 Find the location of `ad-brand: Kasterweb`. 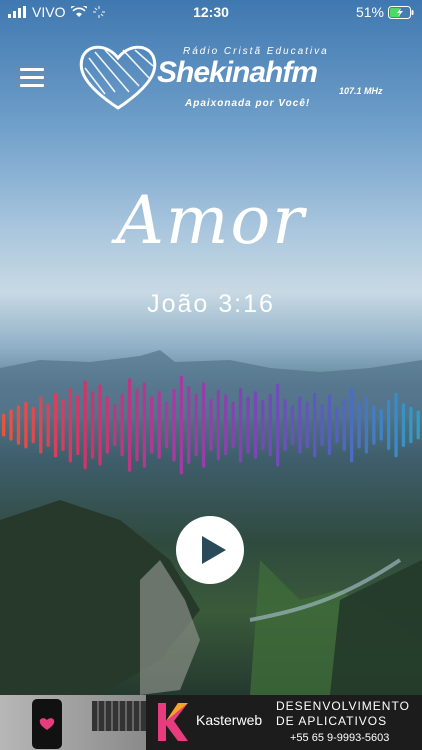

ad-brand: Kasterweb is located at coordinates (229, 720).